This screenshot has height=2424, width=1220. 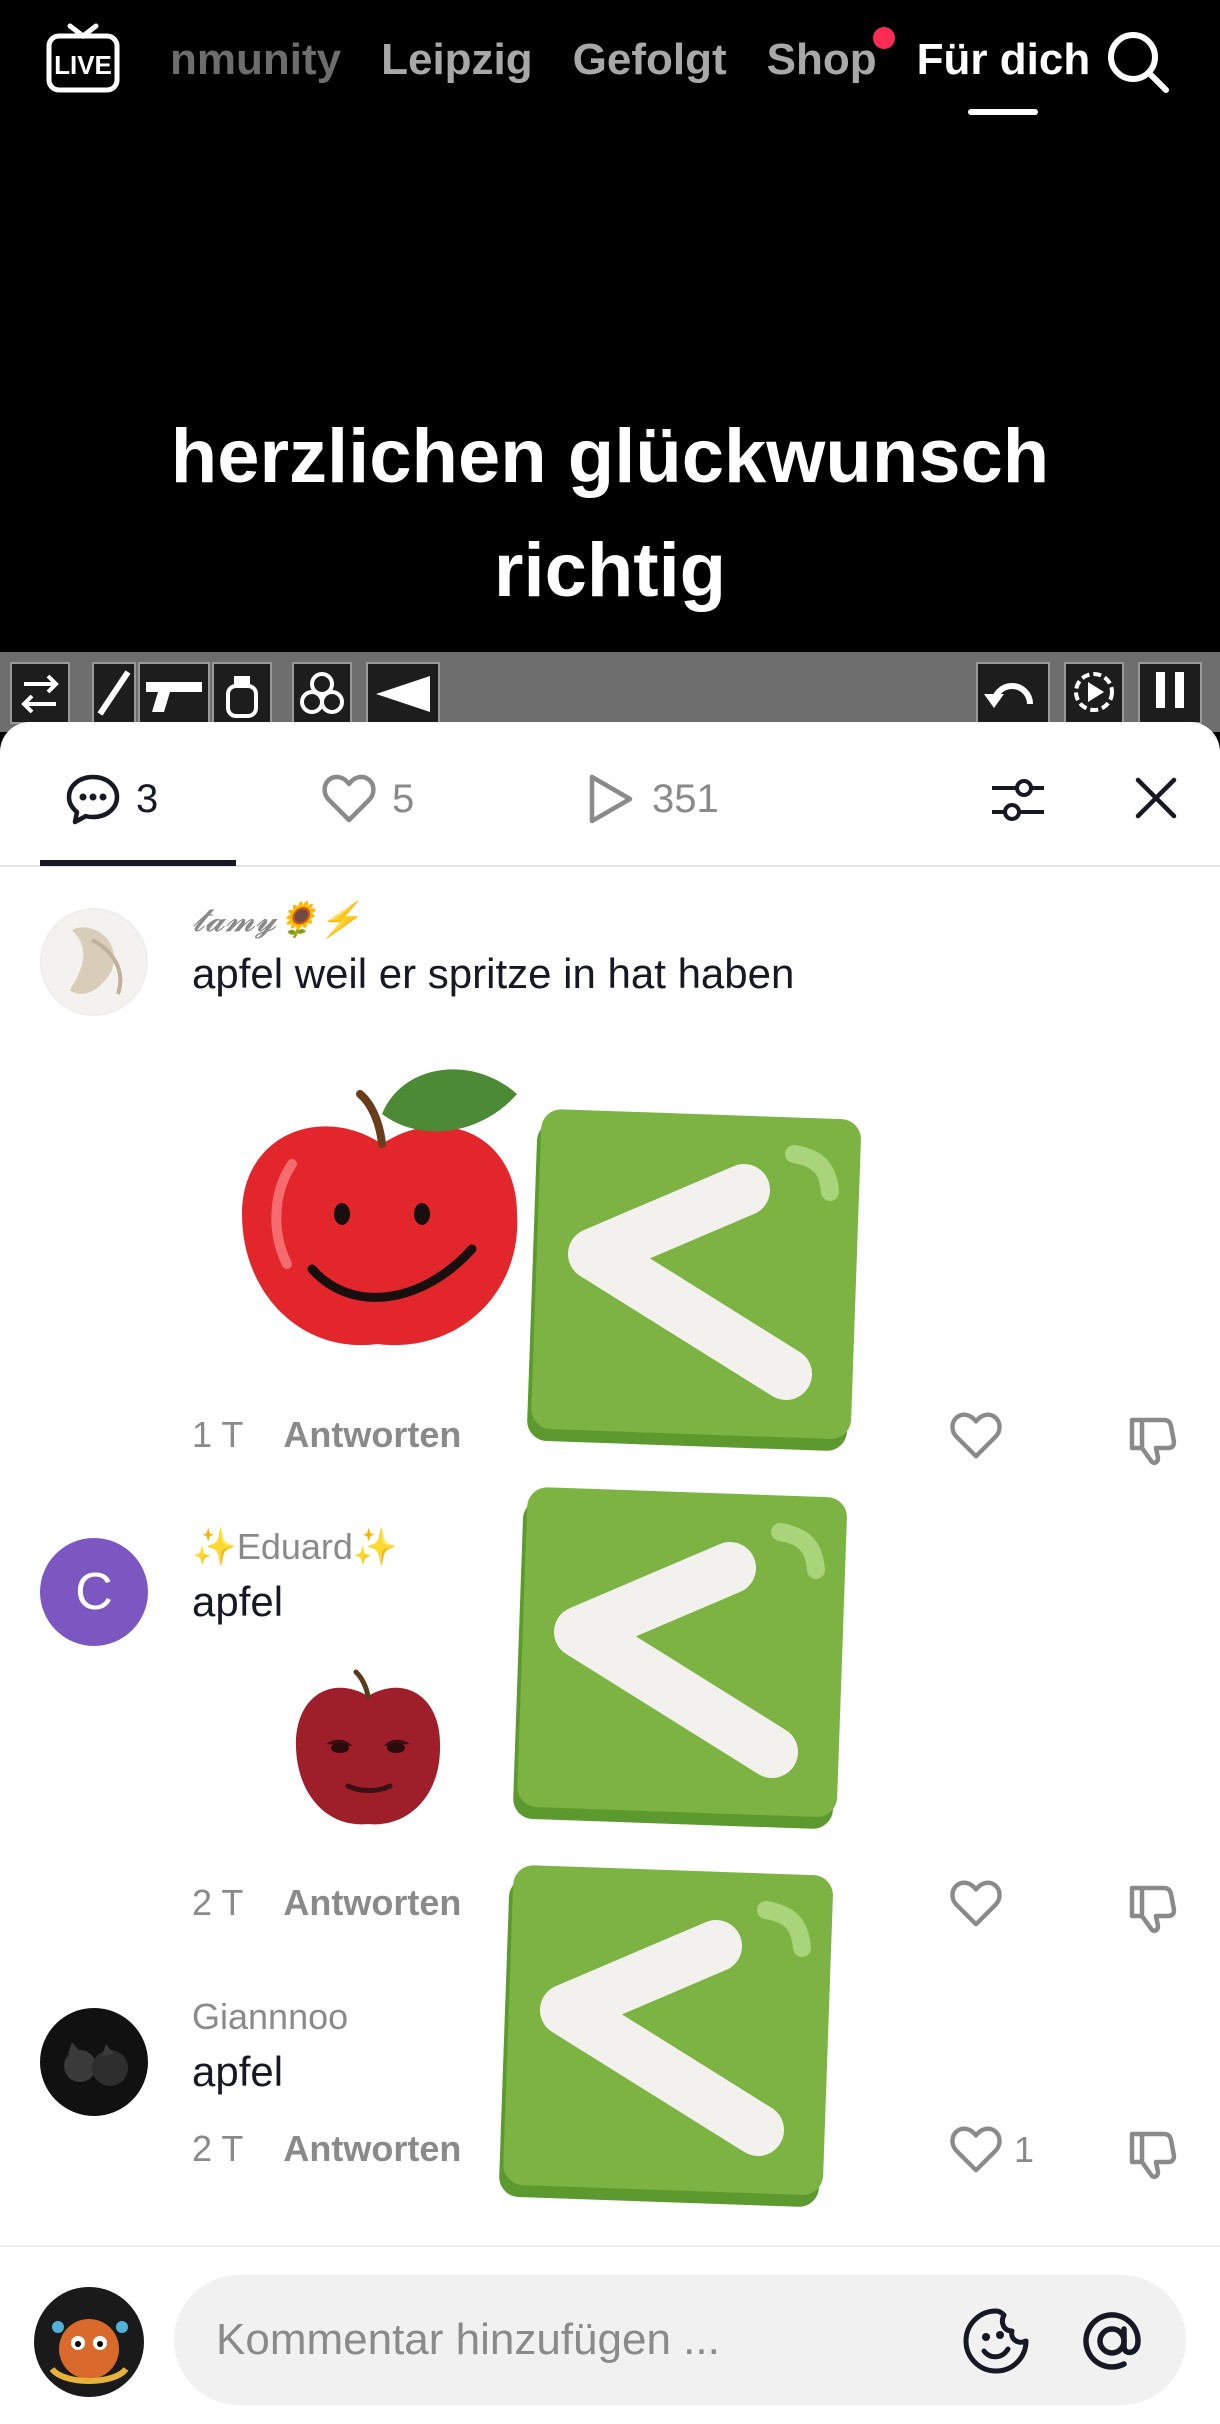 What do you see at coordinates (322, 693) in the screenshot?
I see `biohazard-tool-icon` at bounding box center [322, 693].